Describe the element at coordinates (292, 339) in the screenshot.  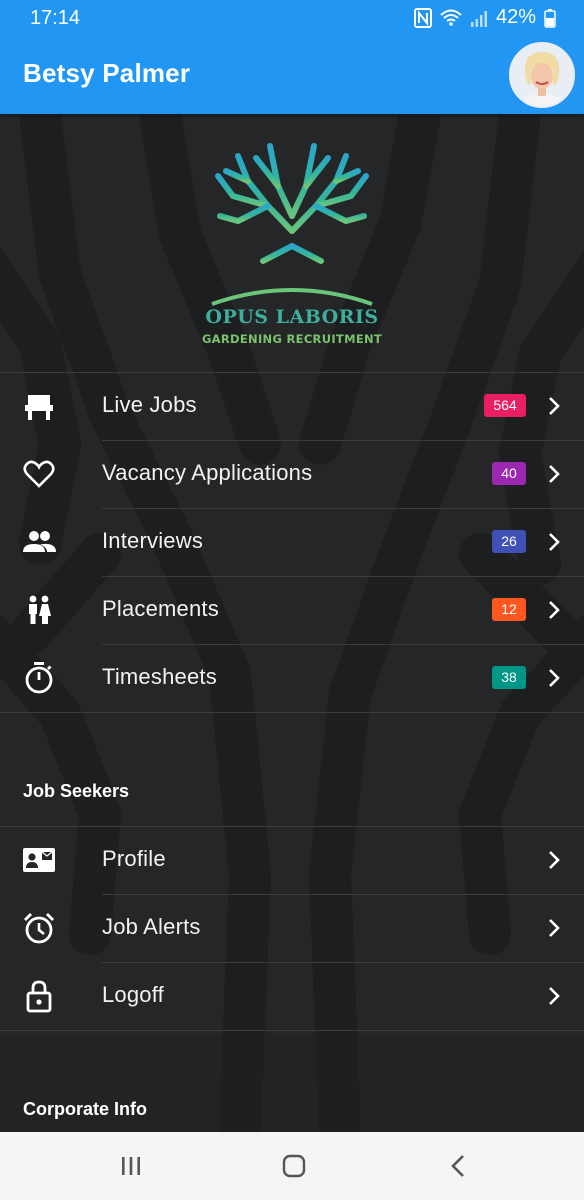
I see `brand-subtitle: GARDENING RECRUITMENT` at that location.